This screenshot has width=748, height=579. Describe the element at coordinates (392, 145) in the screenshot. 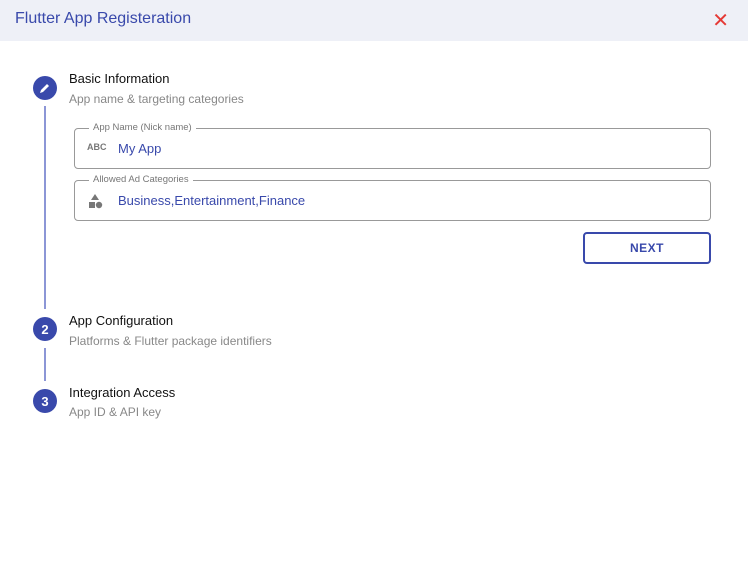

I see `app-name-field: App Name (Nick name) ABC My App` at that location.